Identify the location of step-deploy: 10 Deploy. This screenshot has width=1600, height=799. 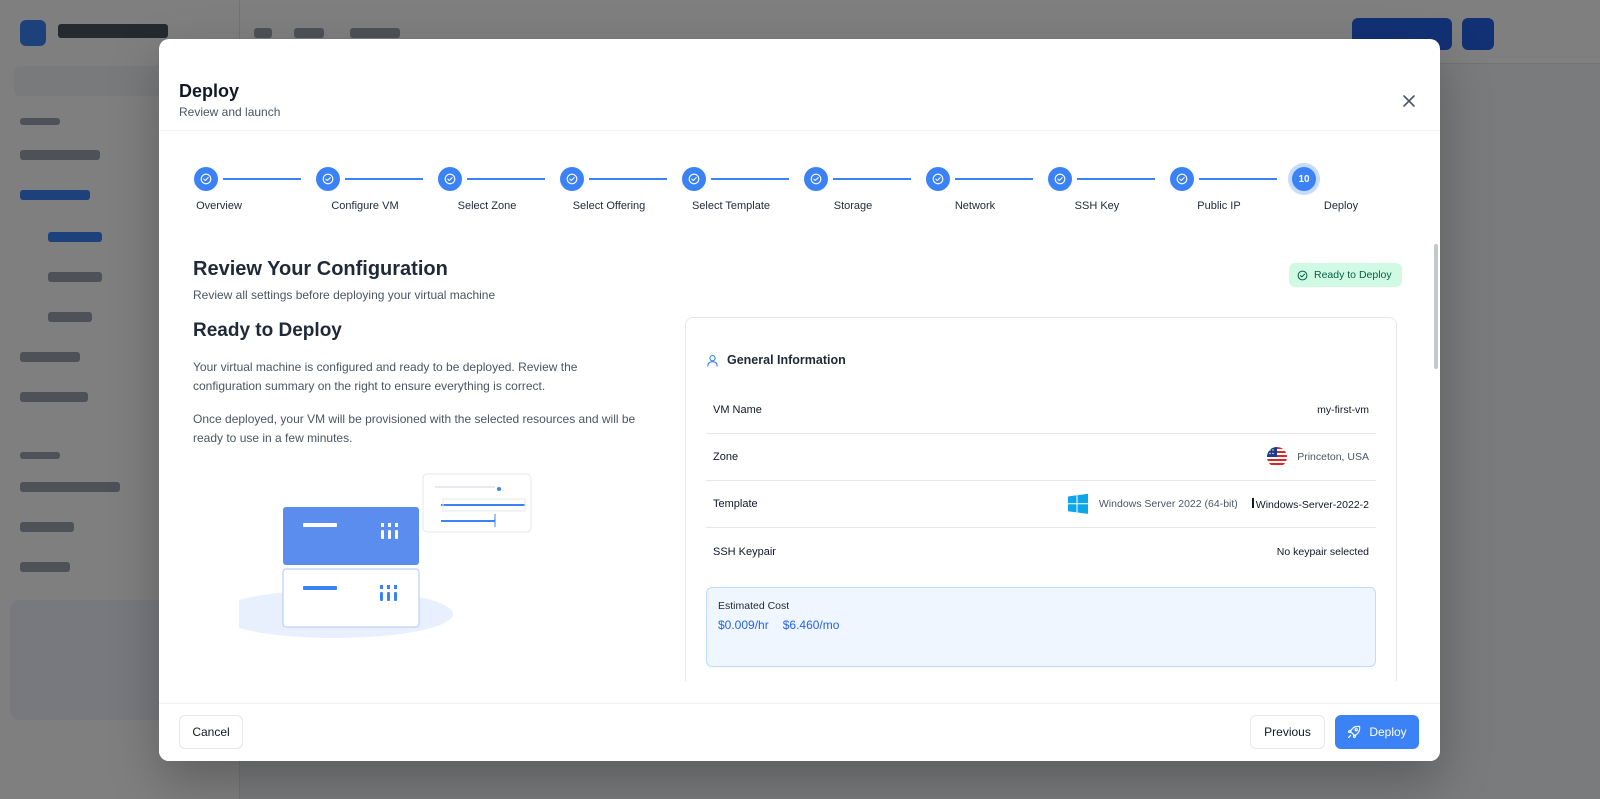
(1352, 197).